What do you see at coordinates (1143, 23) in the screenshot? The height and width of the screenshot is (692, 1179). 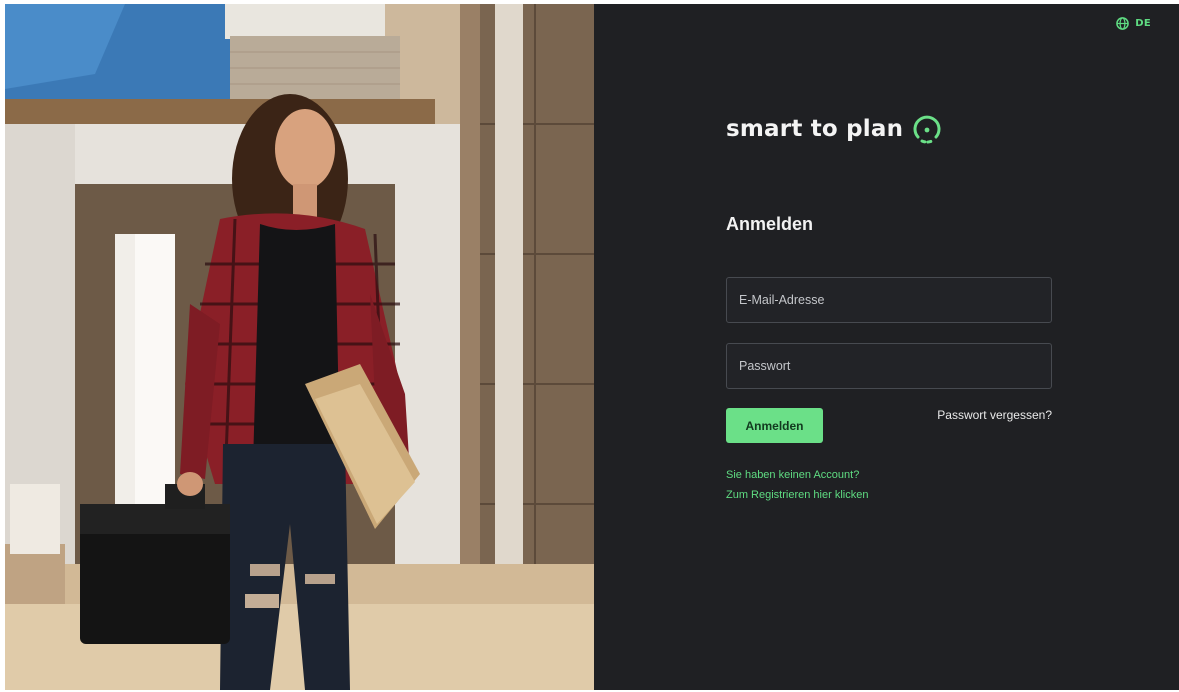 I see `language-label: DE` at bounding box center [1143, 23].